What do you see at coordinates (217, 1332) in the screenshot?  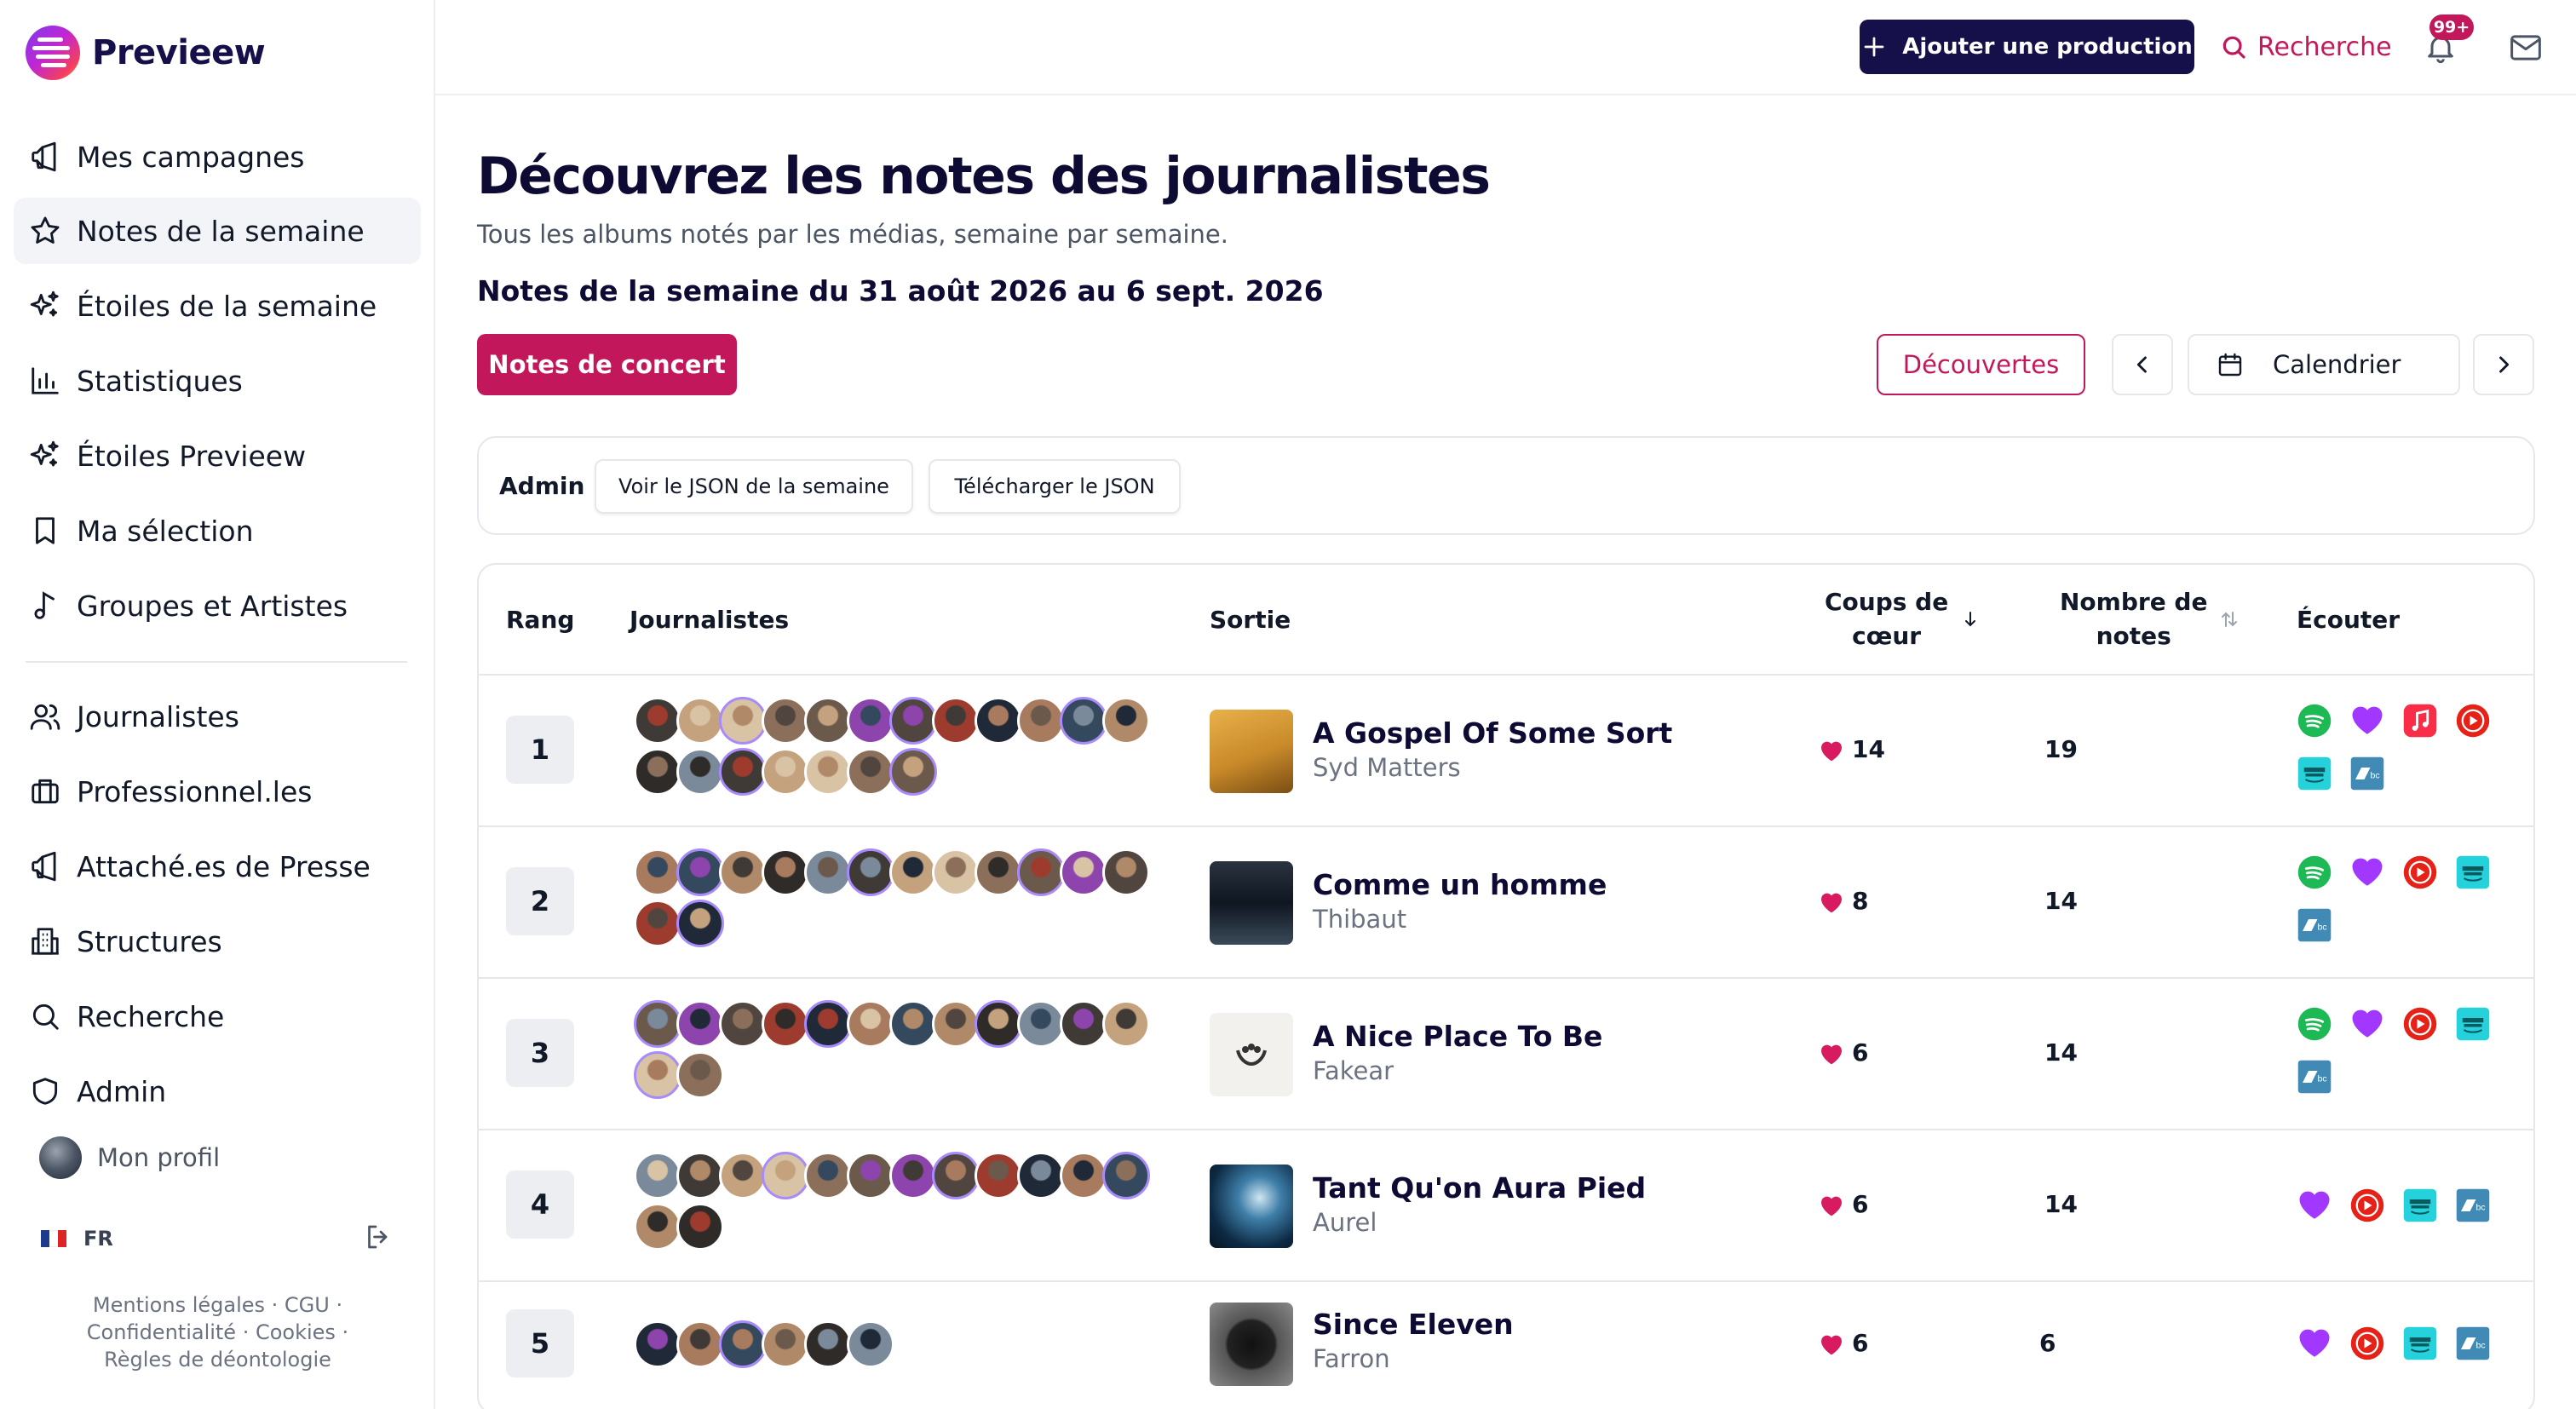 I see `legal-line: Confidentialité · Cookies ·` at bounding box center [217, 1332].